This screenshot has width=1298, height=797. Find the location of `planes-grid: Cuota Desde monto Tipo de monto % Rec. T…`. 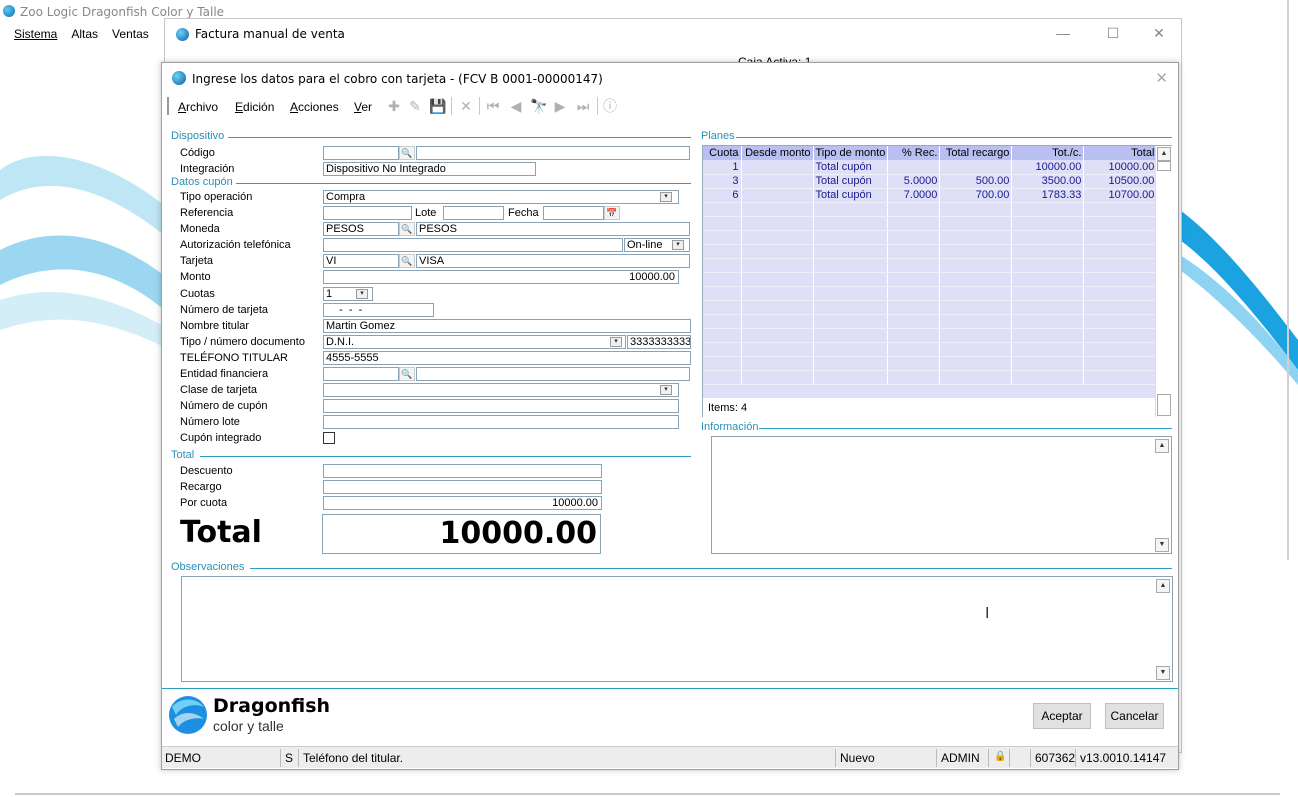

planes-grid: Cuota Desde monto Tipo de monto % Rec. T… is located at coordinates (937, 281).